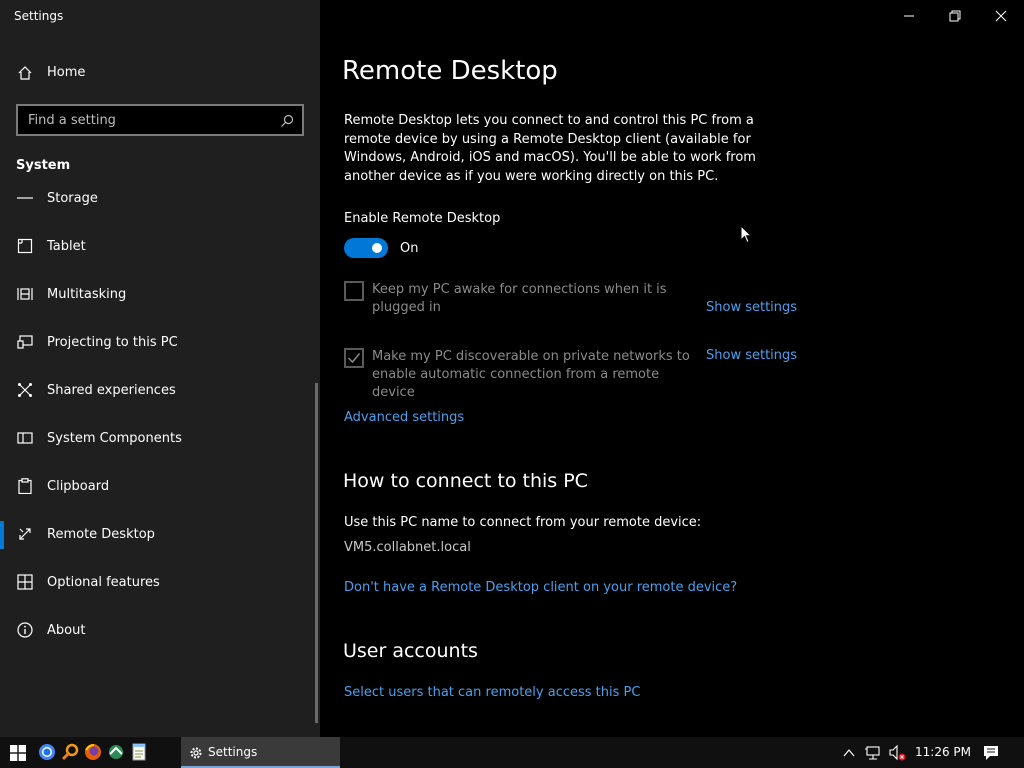  What do you see at coordinates (66, 72) in the screenshot?
I see `sidebar-home-label: Home` at bounding box center [66, 72].